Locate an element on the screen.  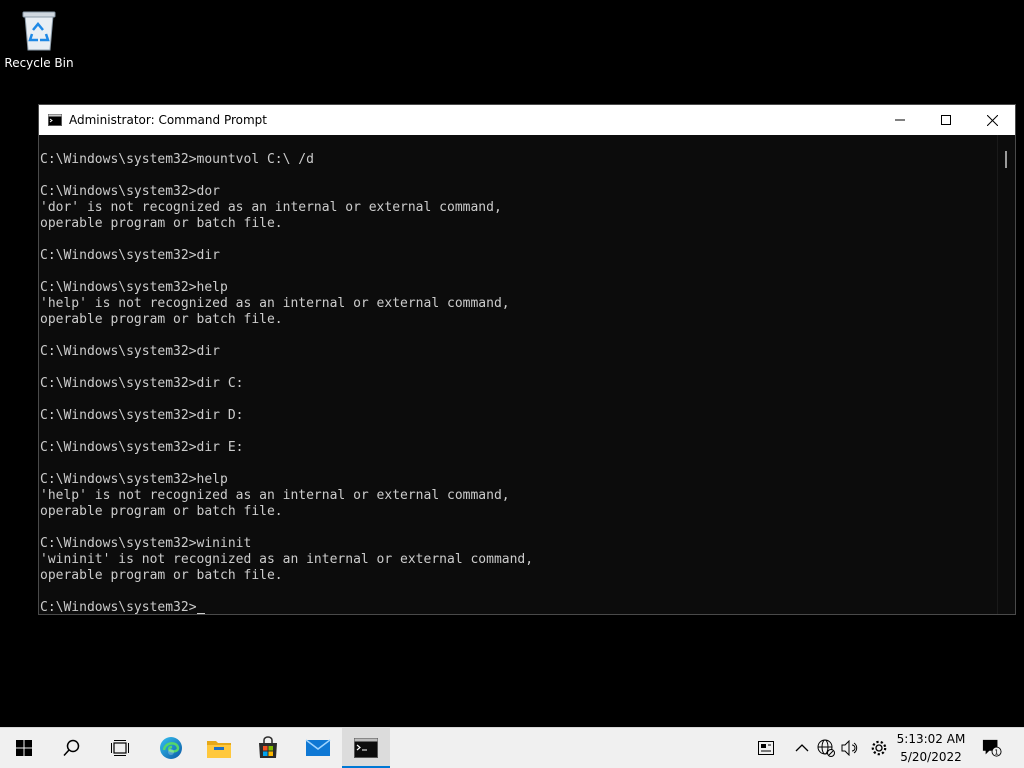
cmd-taskbar-button is located at coordinates (366, 748).